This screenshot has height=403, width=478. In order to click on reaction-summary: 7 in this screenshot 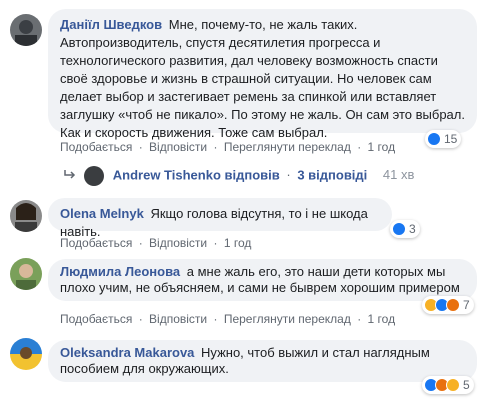, I will do `click(448, 305)`.